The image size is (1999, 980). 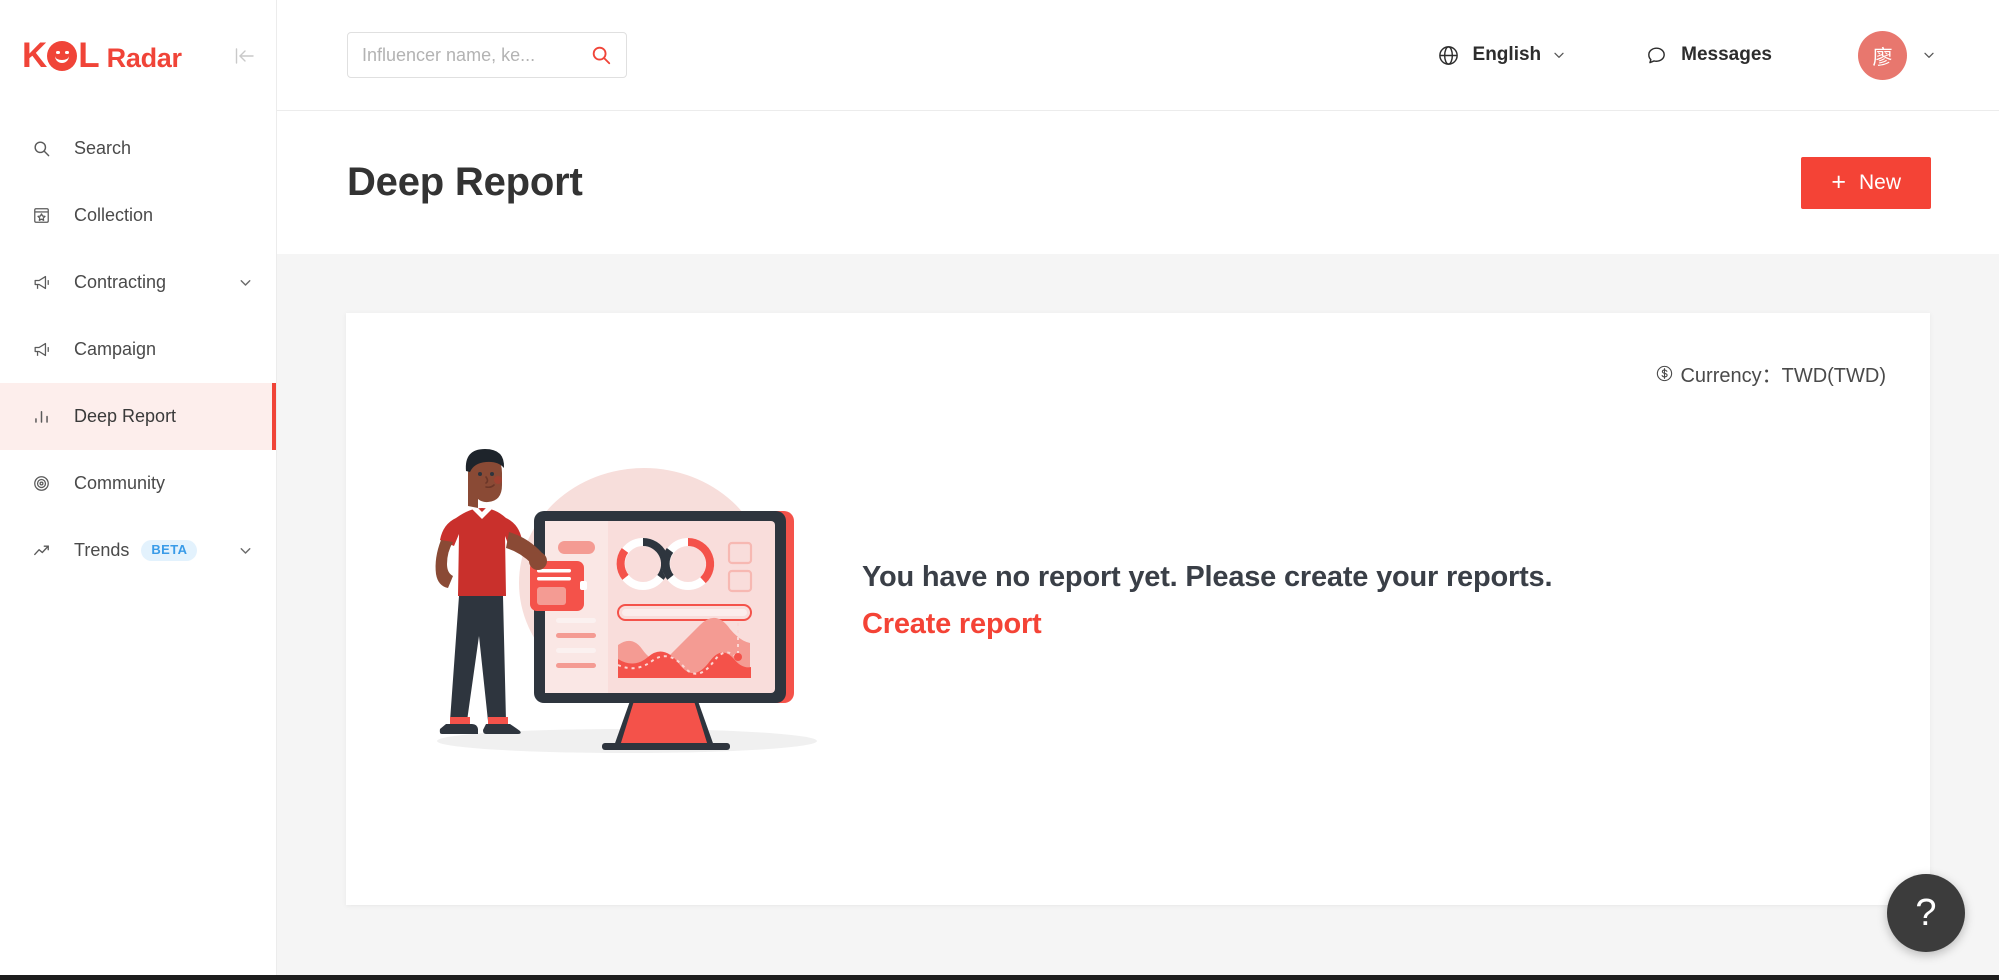 I want to click on language-label: English, so click(x=1507, y=54).